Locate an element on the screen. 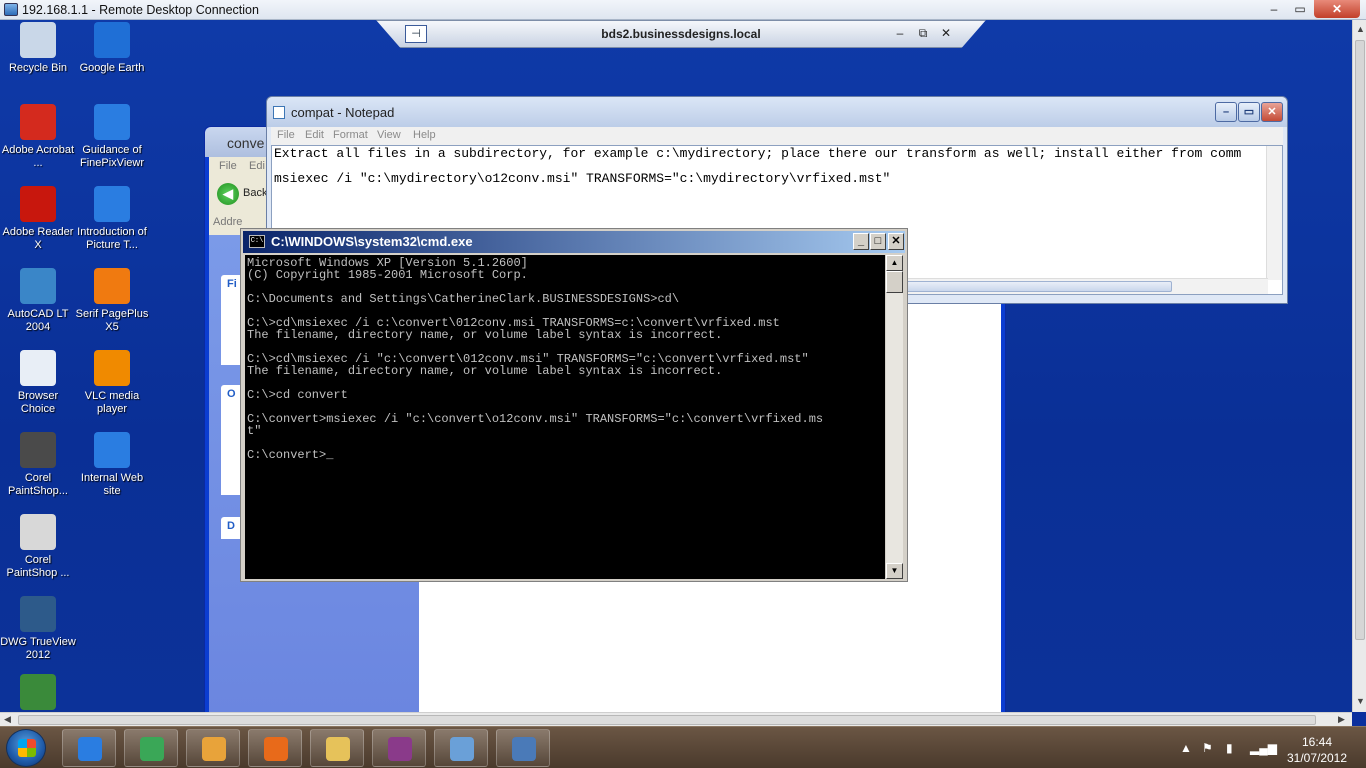  control-panel-icon is located at coordinates (462, 749).